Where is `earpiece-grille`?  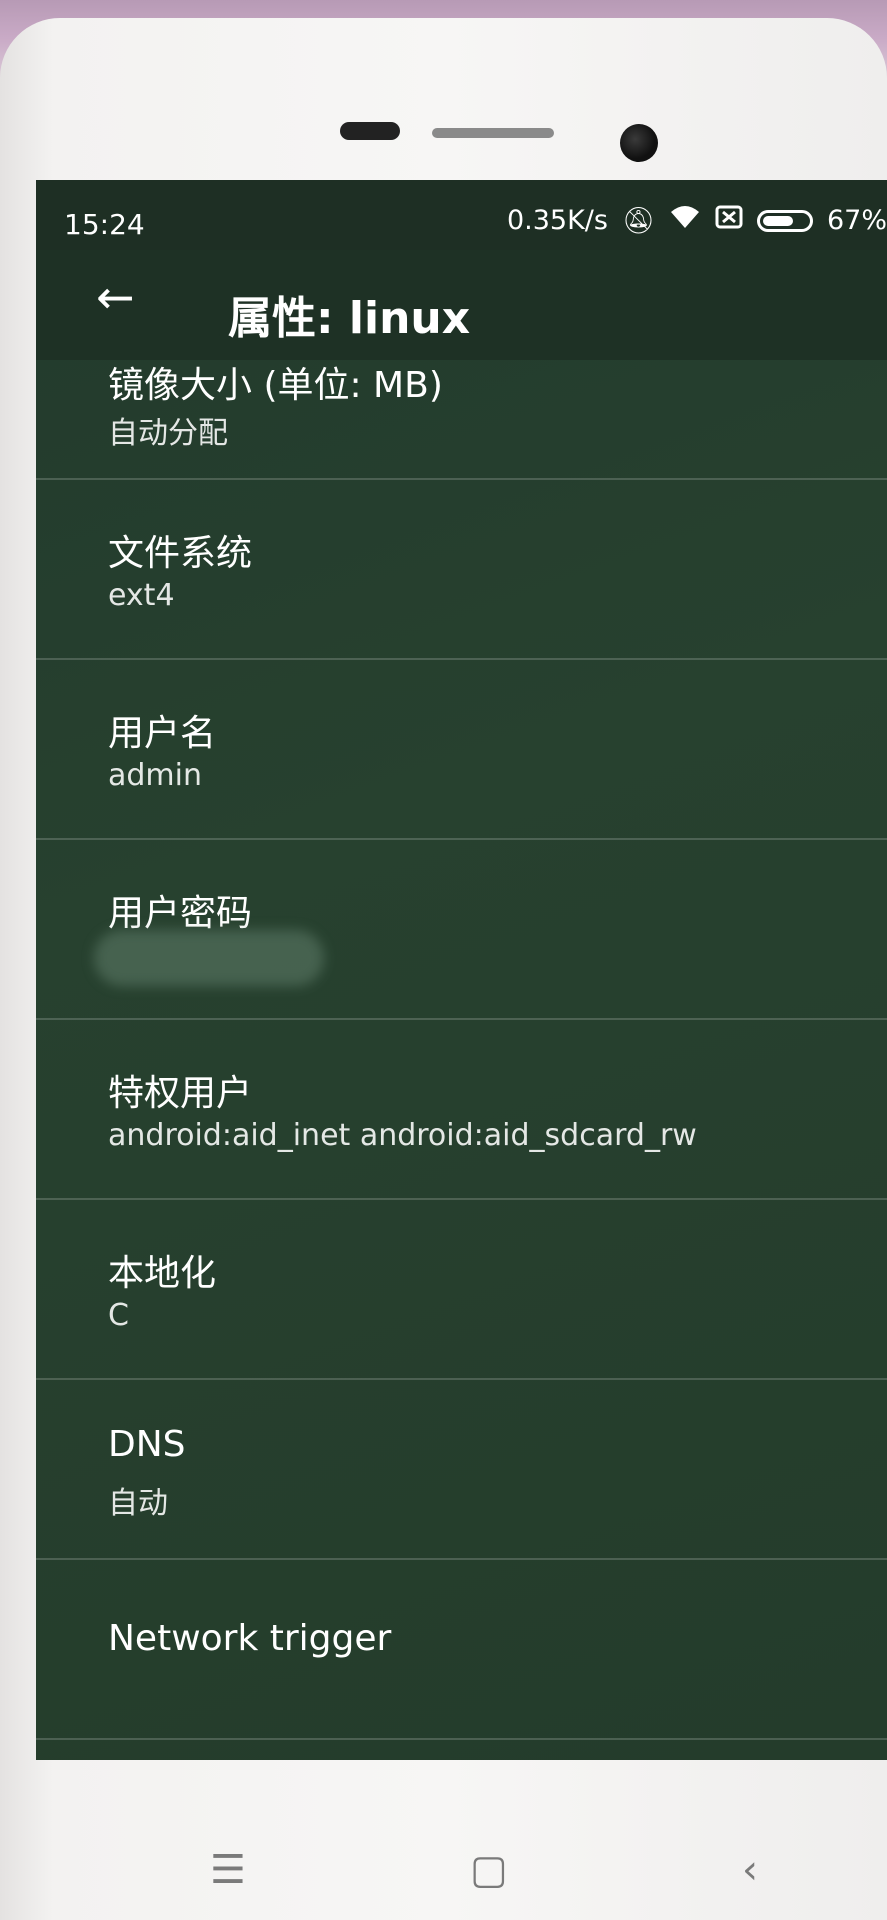
earpiece-grille is located at coordinates (493, 133).